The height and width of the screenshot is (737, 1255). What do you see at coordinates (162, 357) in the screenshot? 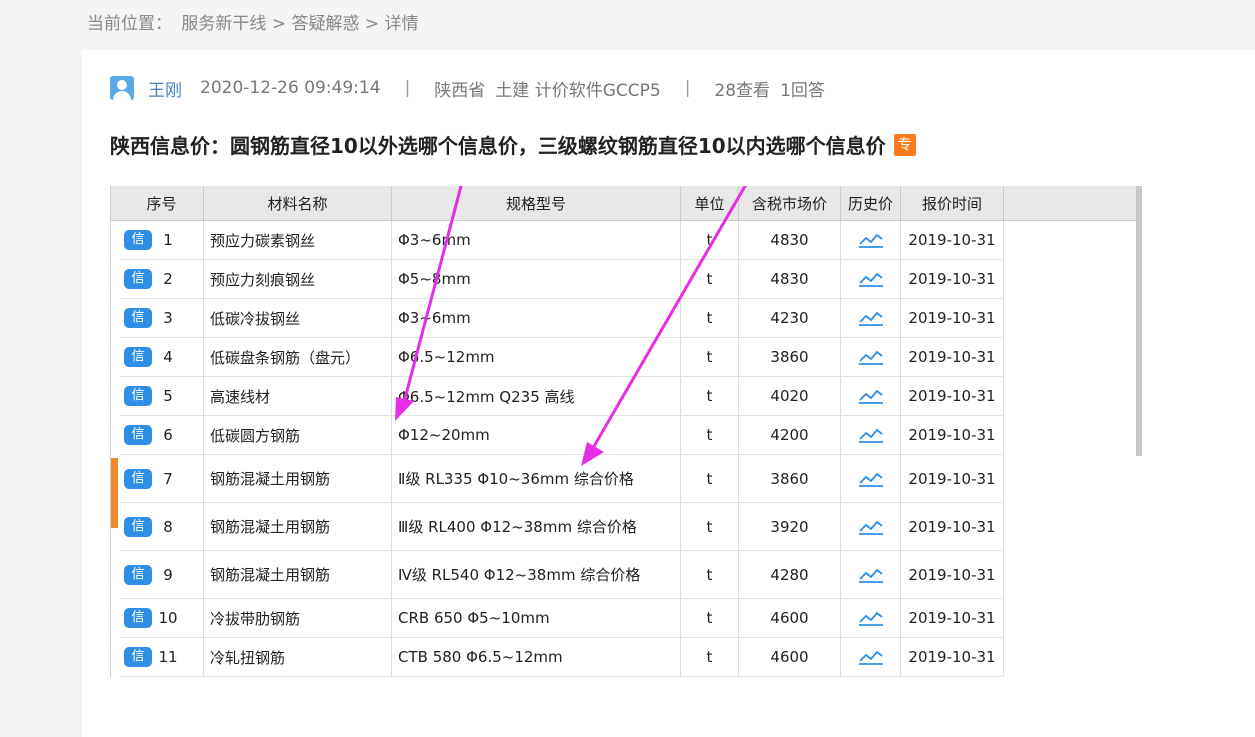
I see `row-index-cell: 信4` at bounding box center [162, 357].